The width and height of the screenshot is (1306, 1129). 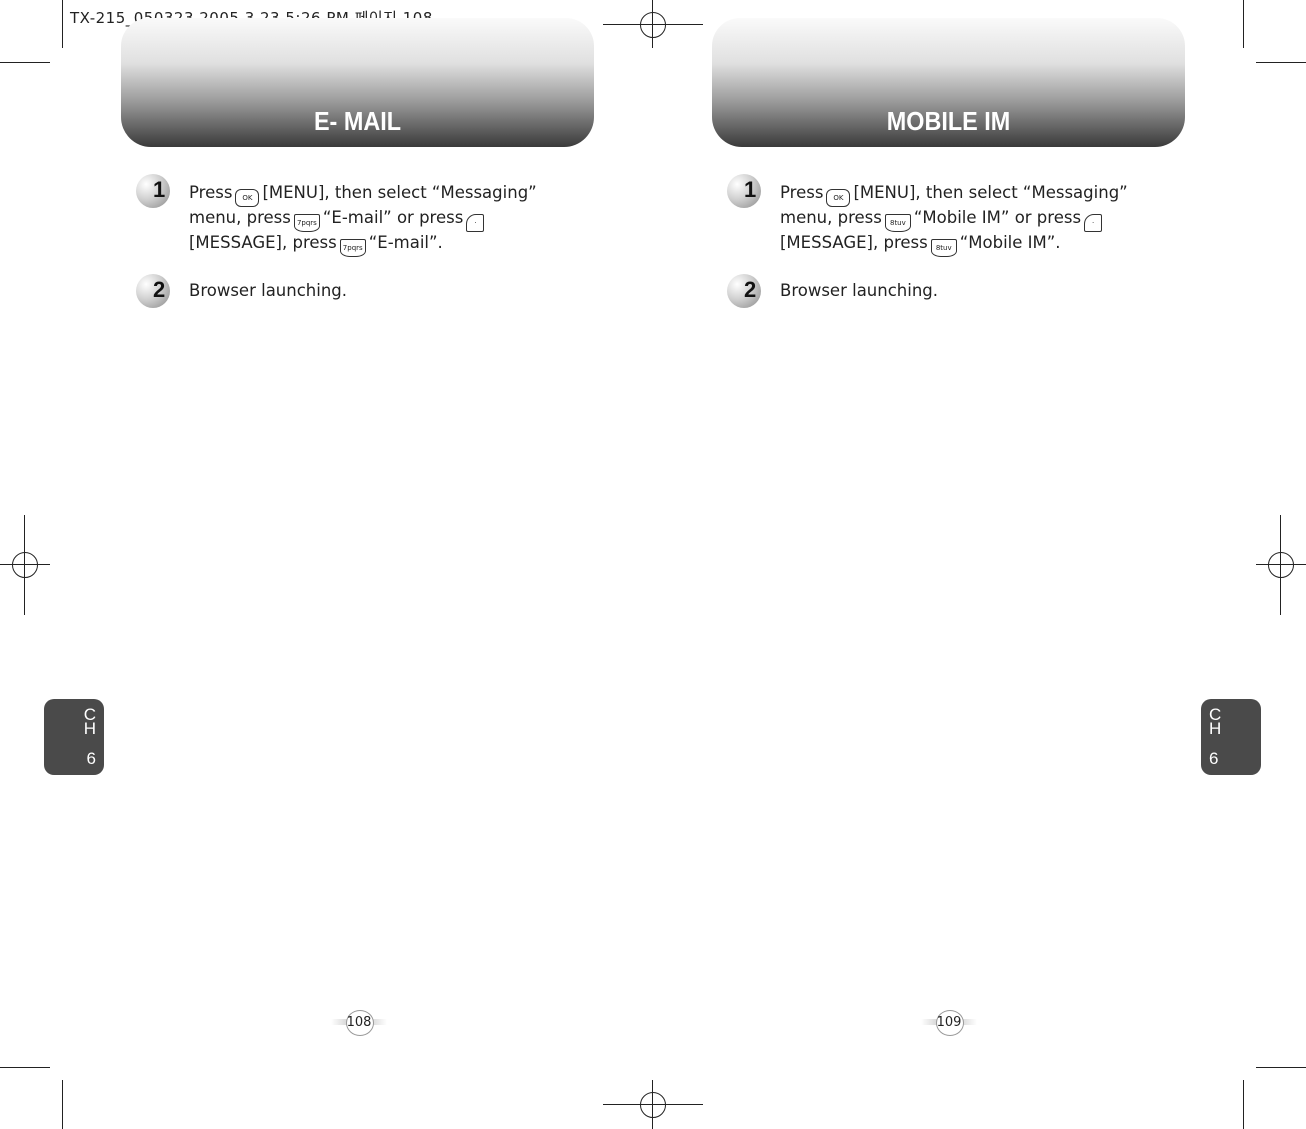 What do you see at coordinates (357, 82) in the screenshot?
I see `section-header: E- MAIL` at bounding box center [357, 82].